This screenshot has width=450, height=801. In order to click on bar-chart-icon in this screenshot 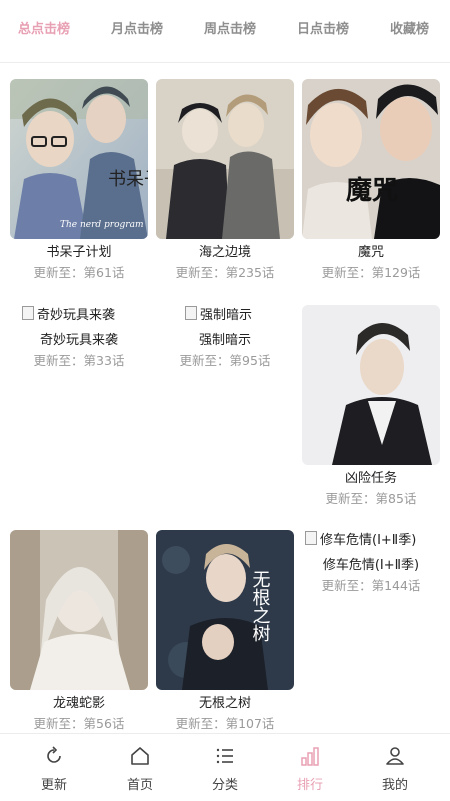, I will do `click(310, 756)`.